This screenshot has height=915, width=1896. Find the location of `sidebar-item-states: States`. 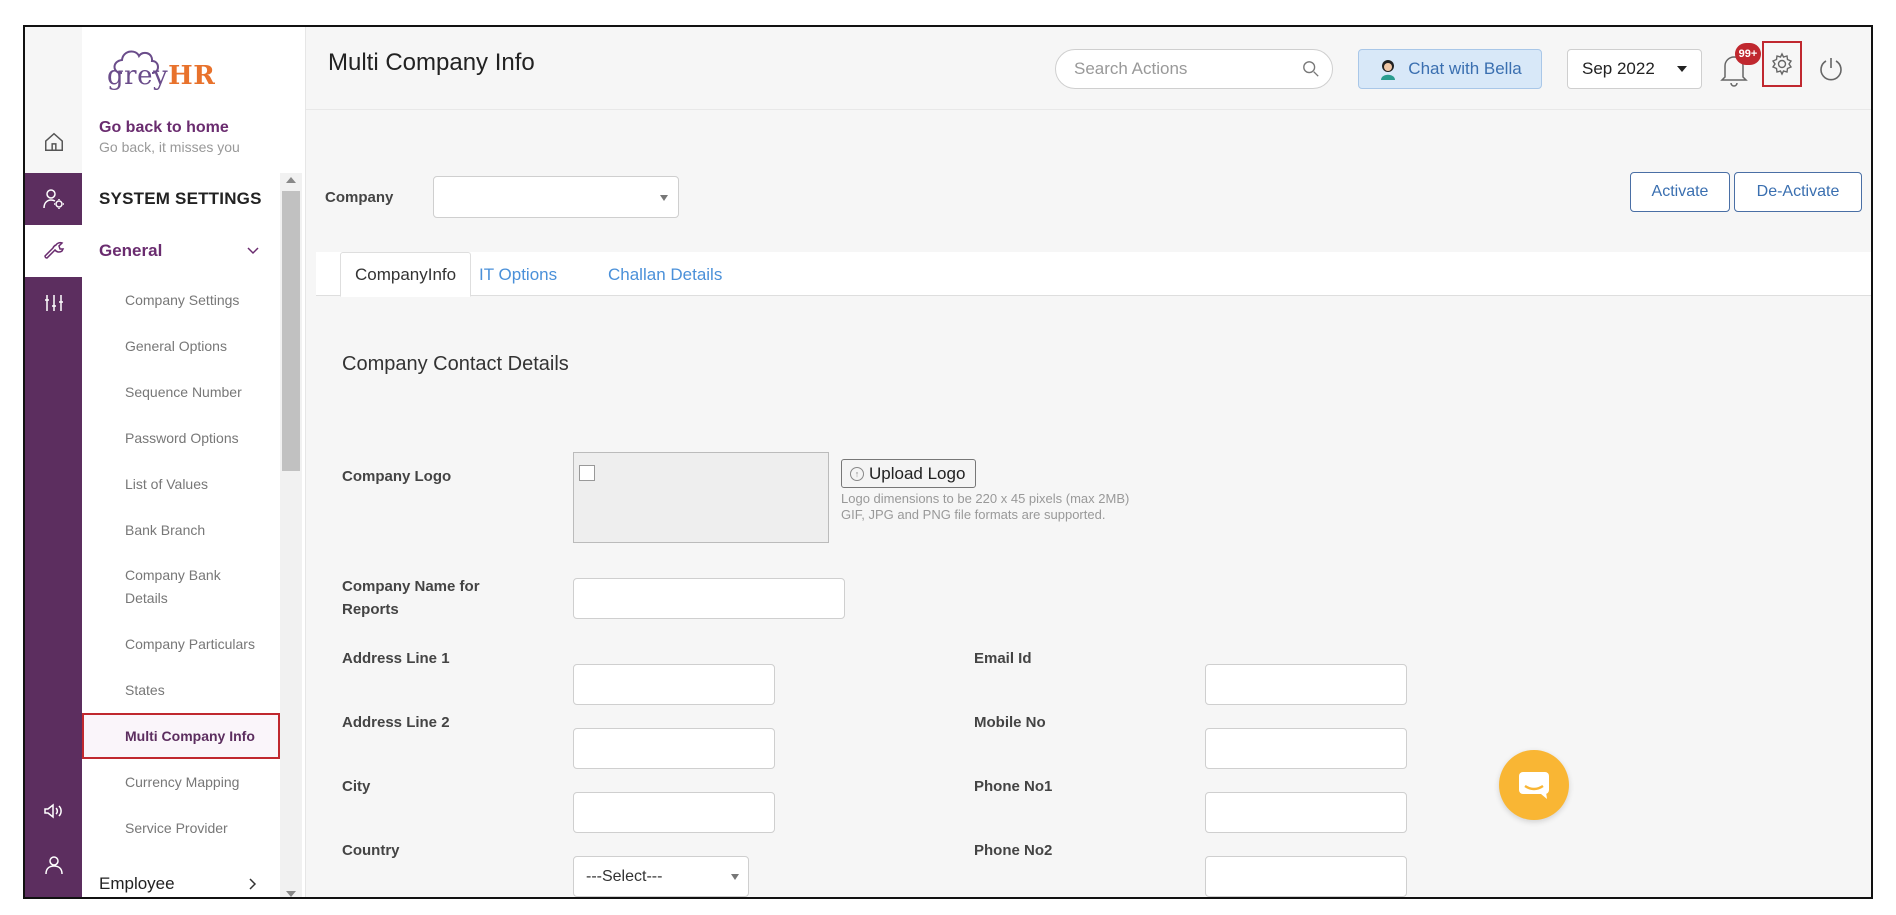

sidebar-item-states: States is located at coordinates (181, 690).